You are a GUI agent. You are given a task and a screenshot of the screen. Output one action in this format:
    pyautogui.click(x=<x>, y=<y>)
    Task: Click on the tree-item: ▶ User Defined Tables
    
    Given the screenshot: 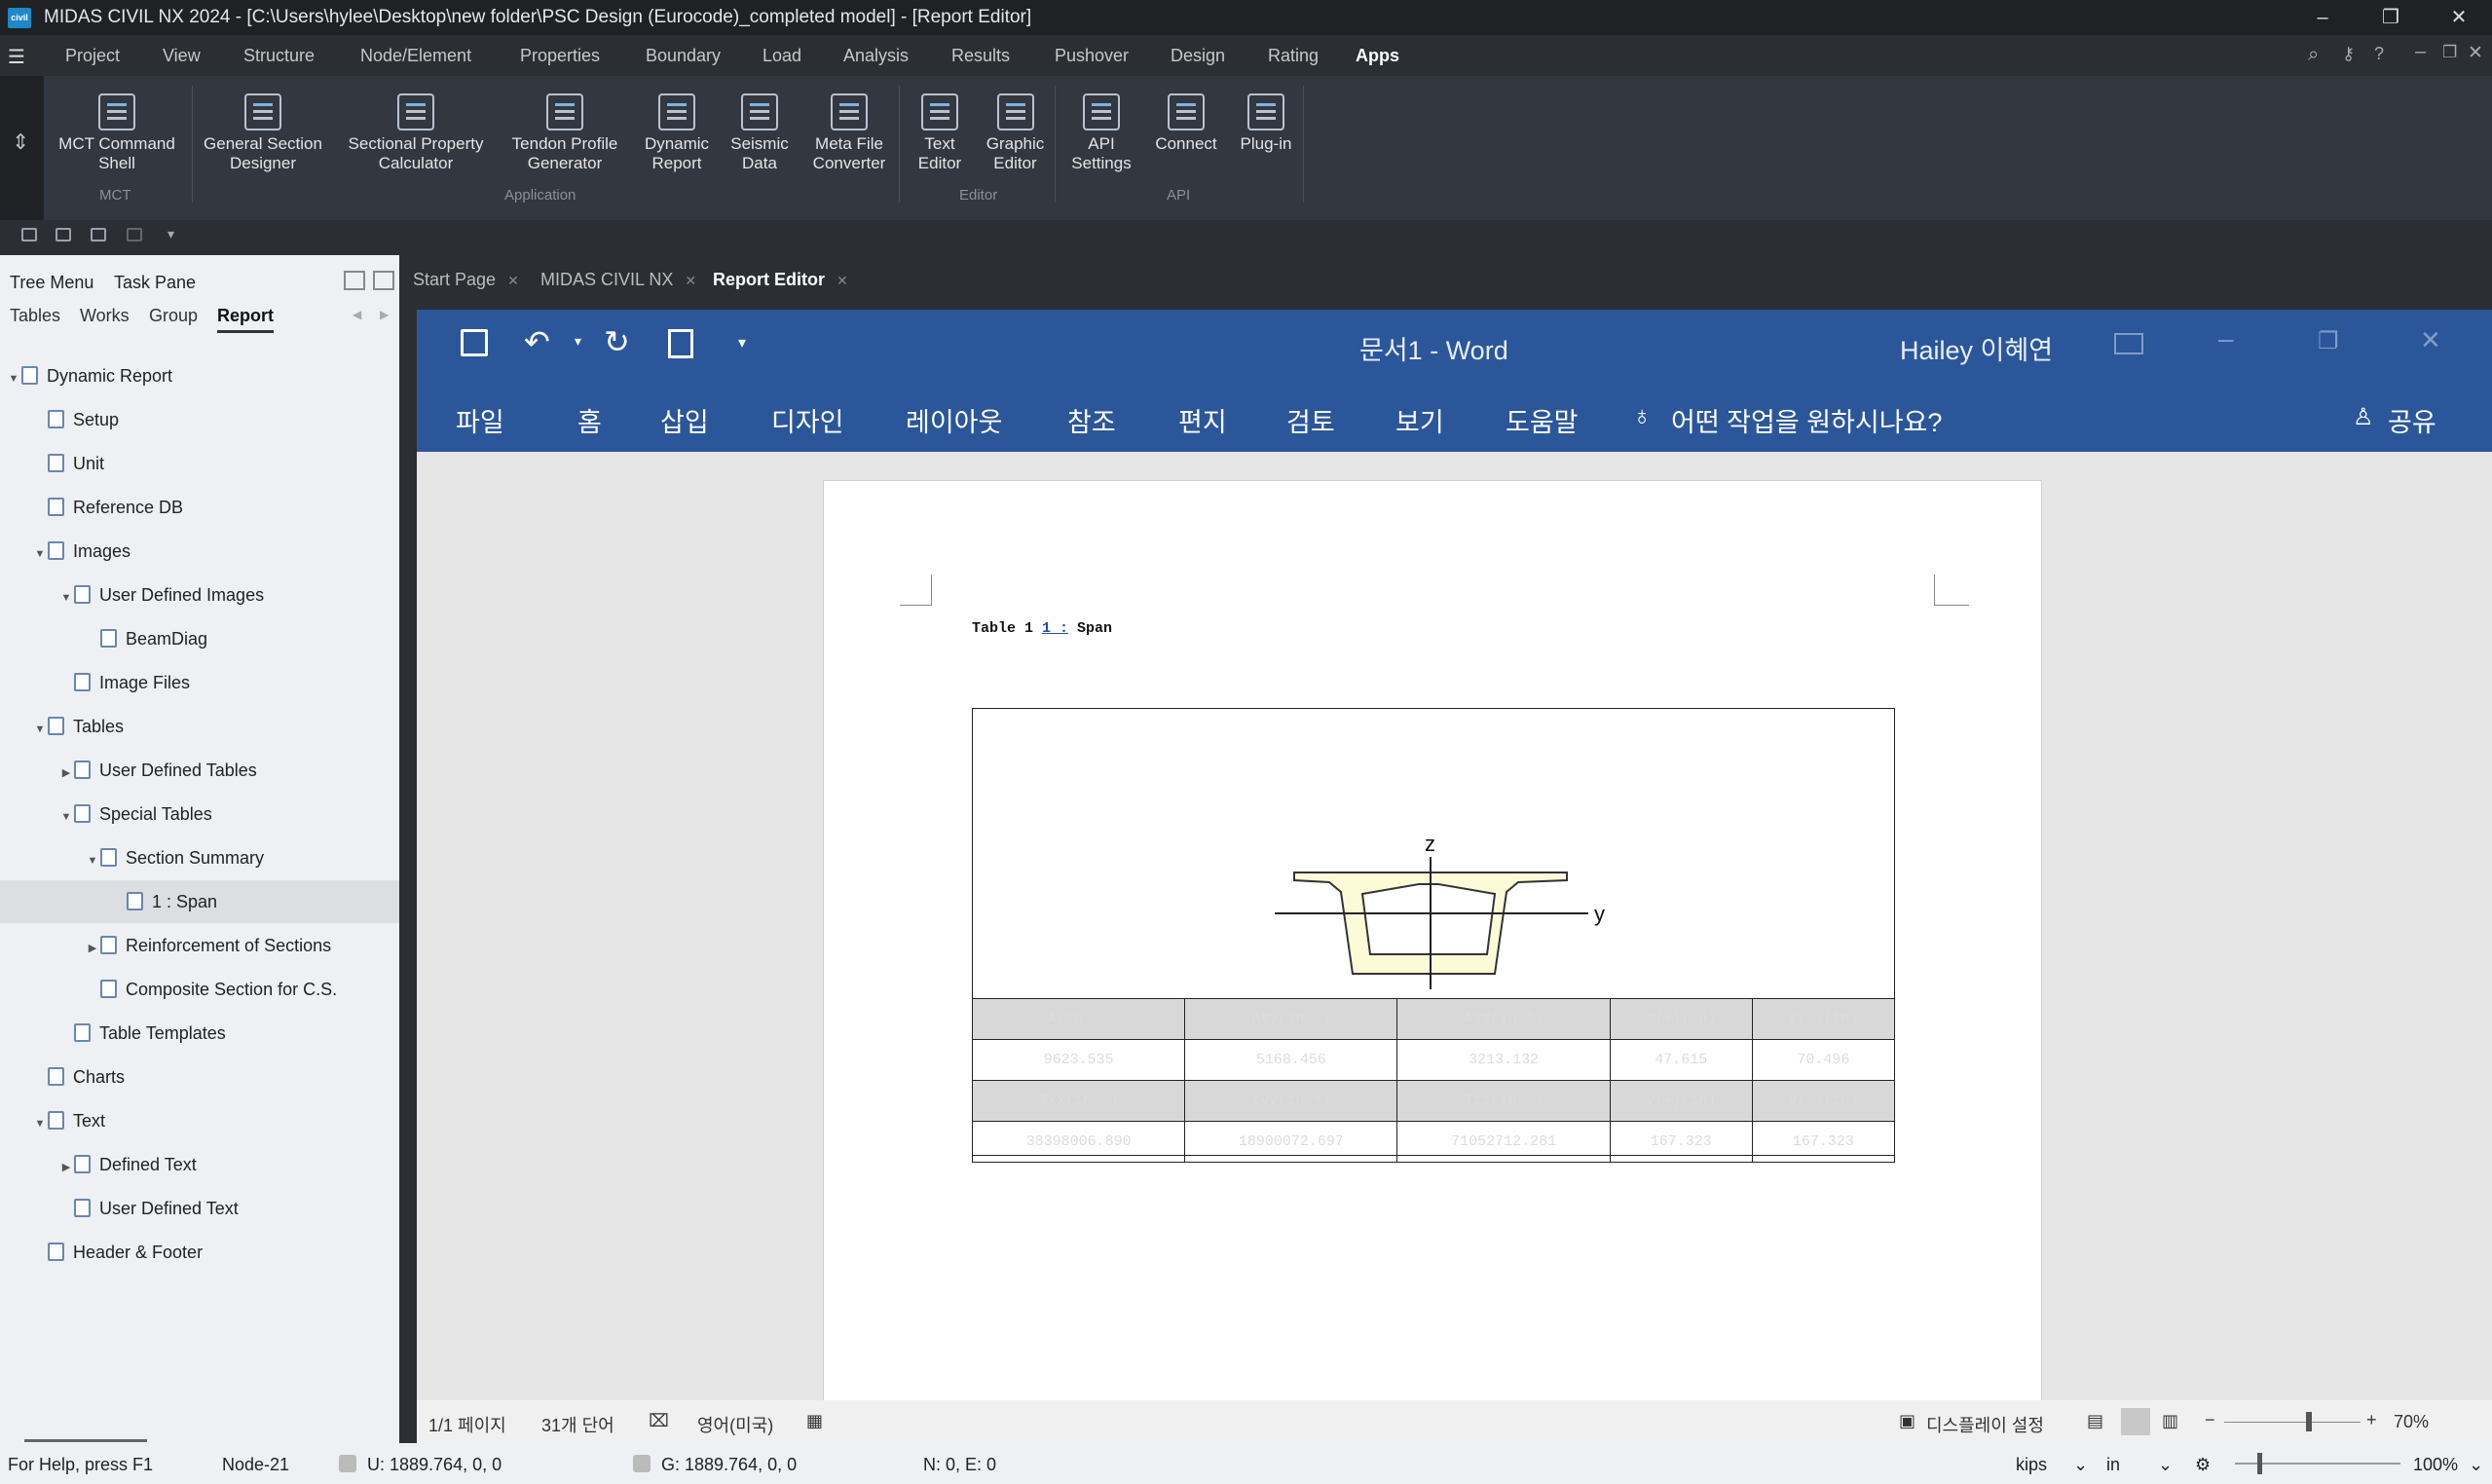 What is the action you would take?
    pyautogui.click(x=199, y=770)
    